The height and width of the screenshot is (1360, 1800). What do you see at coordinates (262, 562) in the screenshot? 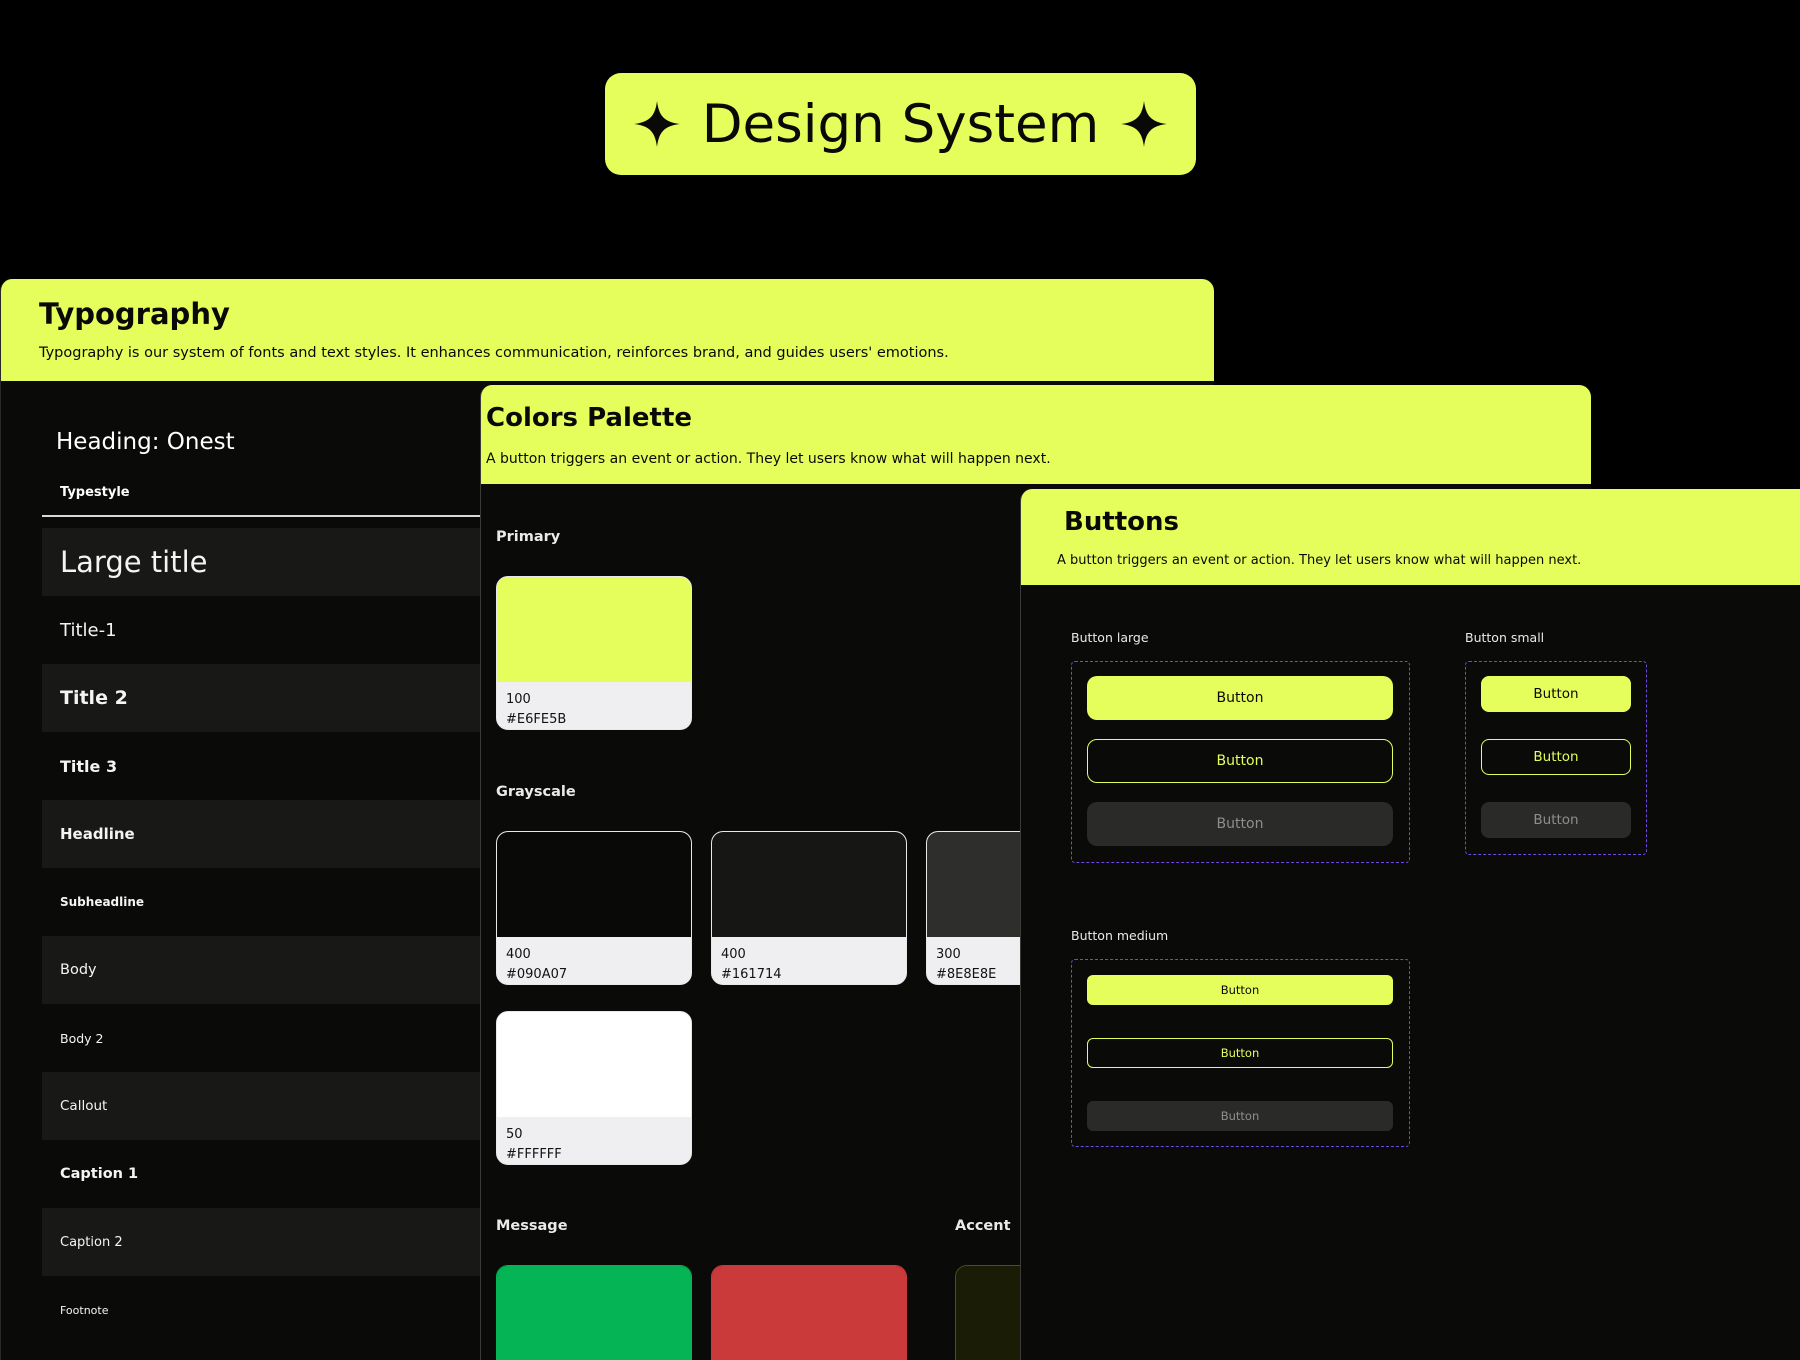
I see `typestyle-row: Large title` at bounding box center [262, 562].